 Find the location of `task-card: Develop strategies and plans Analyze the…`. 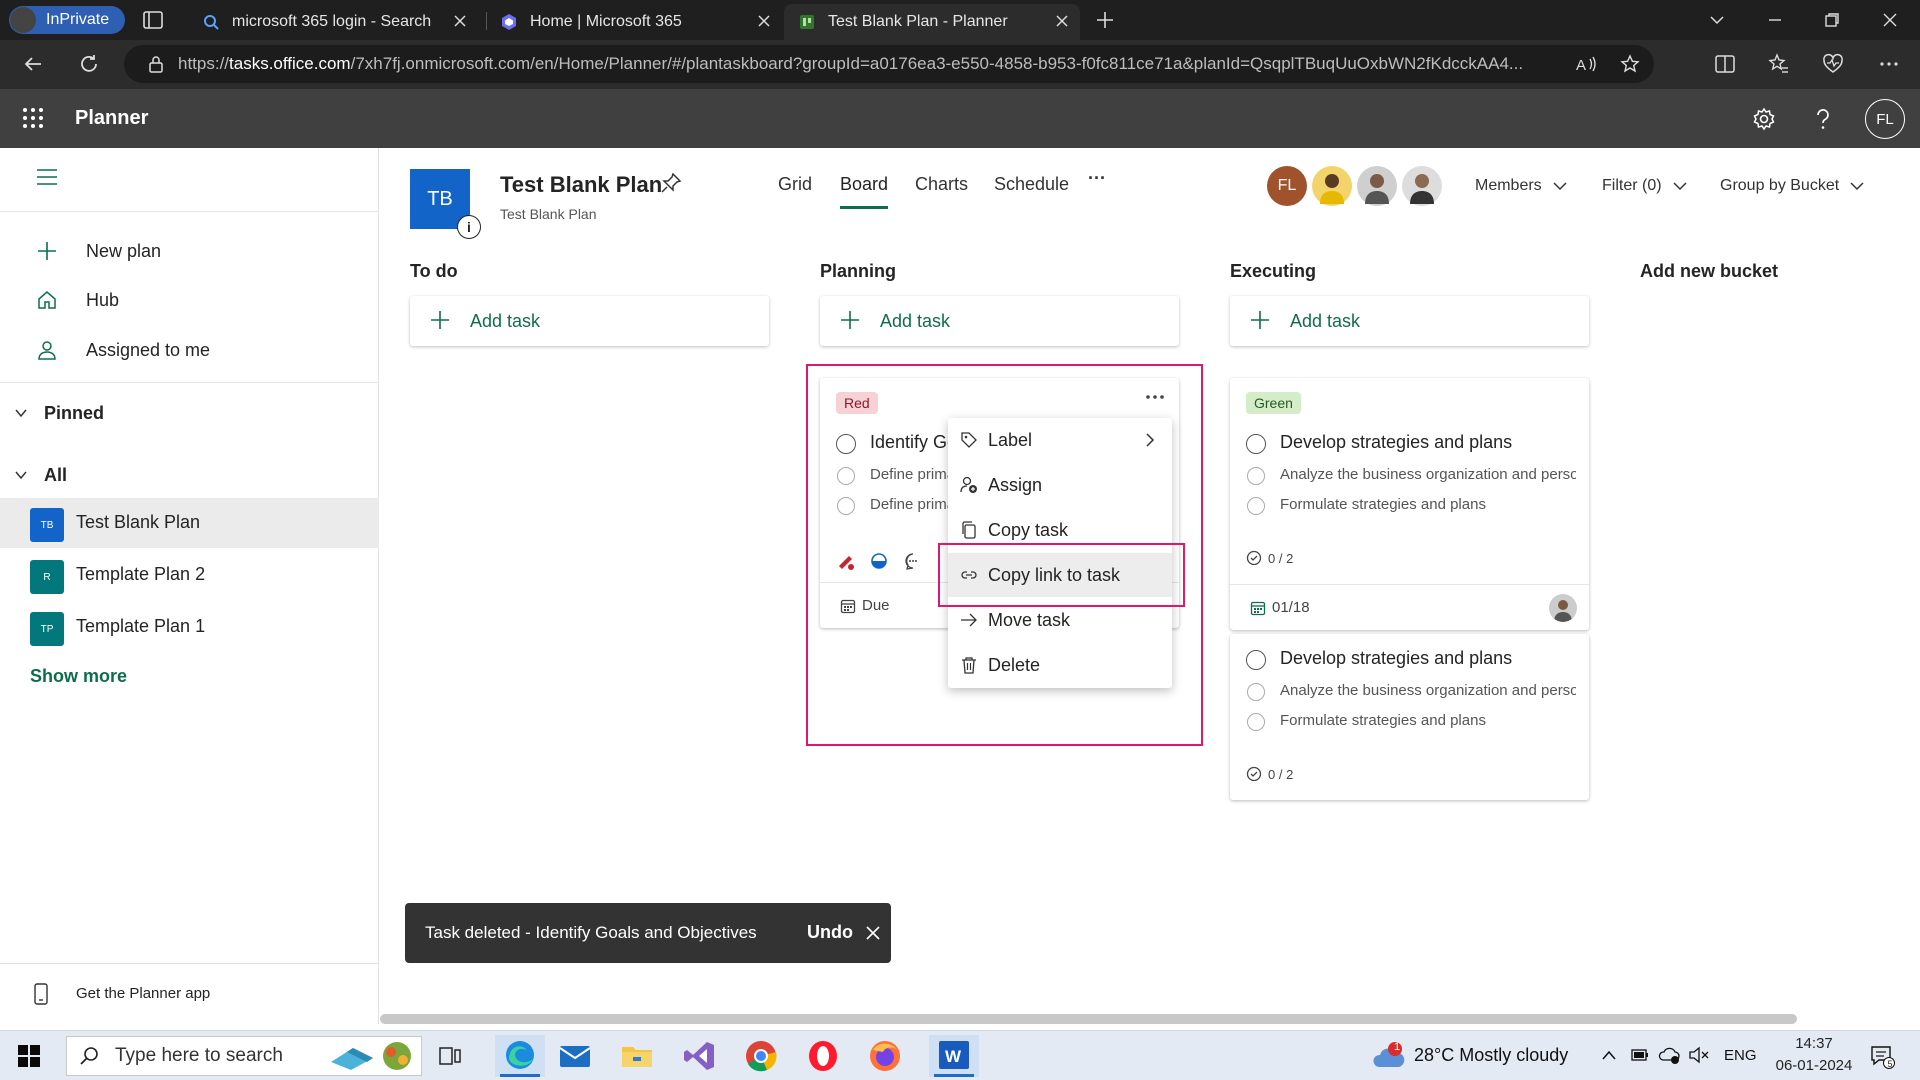

task-card: Develop strategies and plans Analyze the… is located at coordinates (1409, 717).